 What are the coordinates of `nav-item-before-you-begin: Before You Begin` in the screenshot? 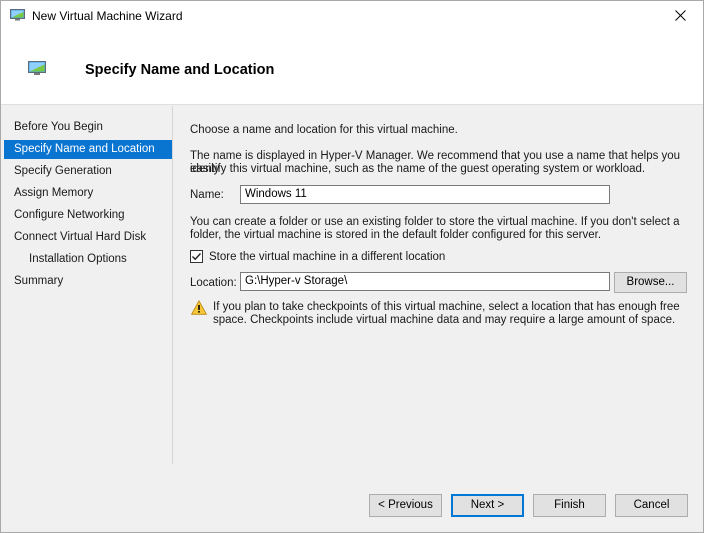 It's located at (88, 127).